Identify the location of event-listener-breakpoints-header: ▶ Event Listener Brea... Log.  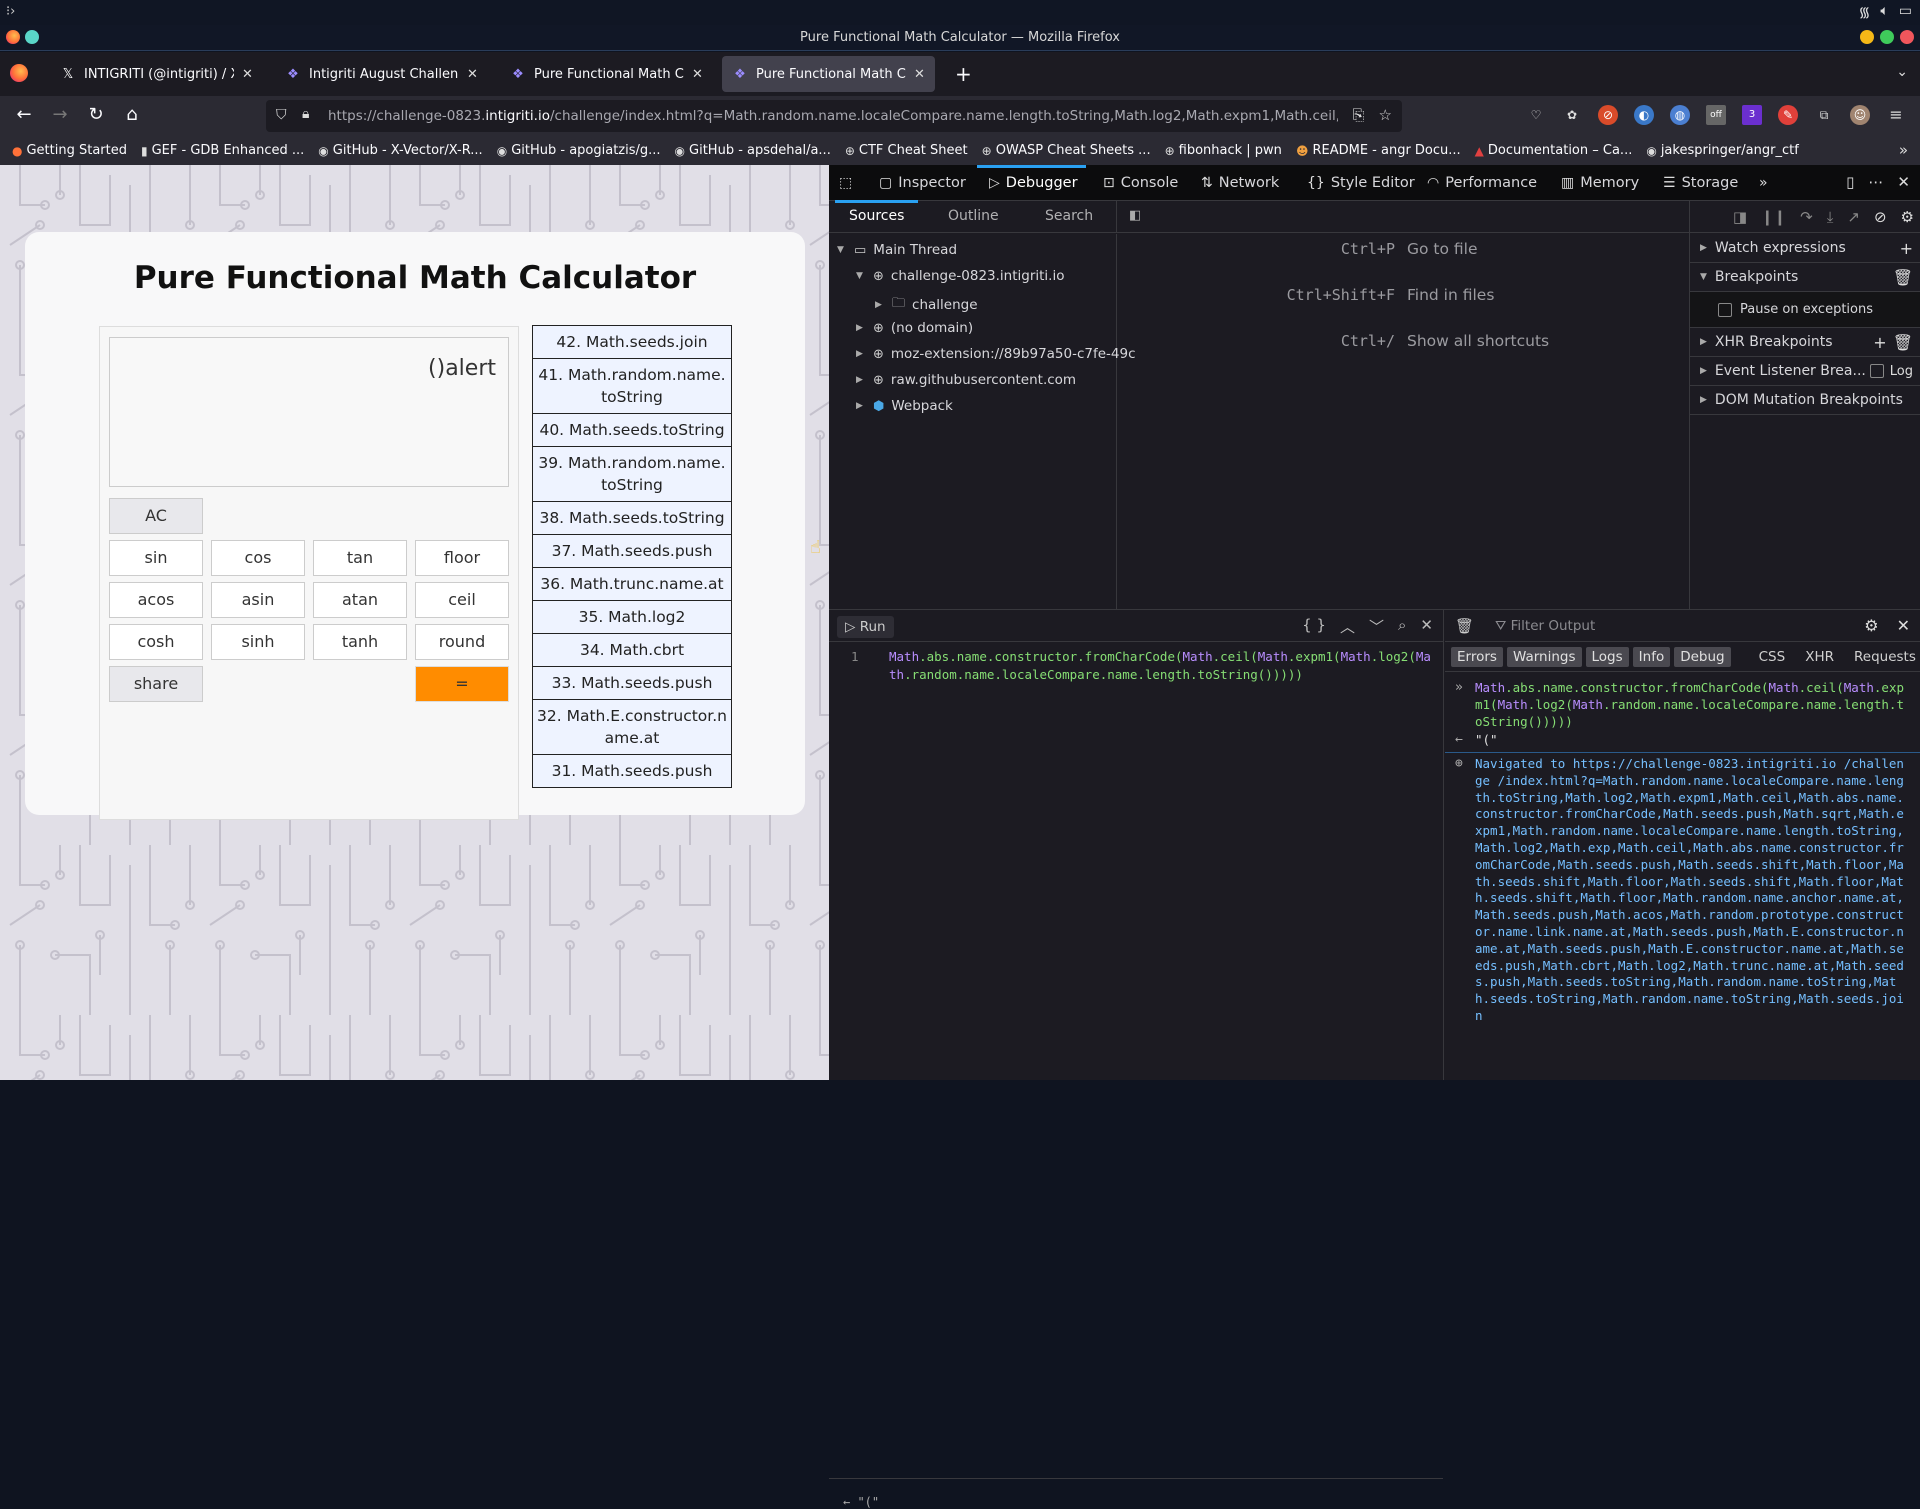
(1805, 371).